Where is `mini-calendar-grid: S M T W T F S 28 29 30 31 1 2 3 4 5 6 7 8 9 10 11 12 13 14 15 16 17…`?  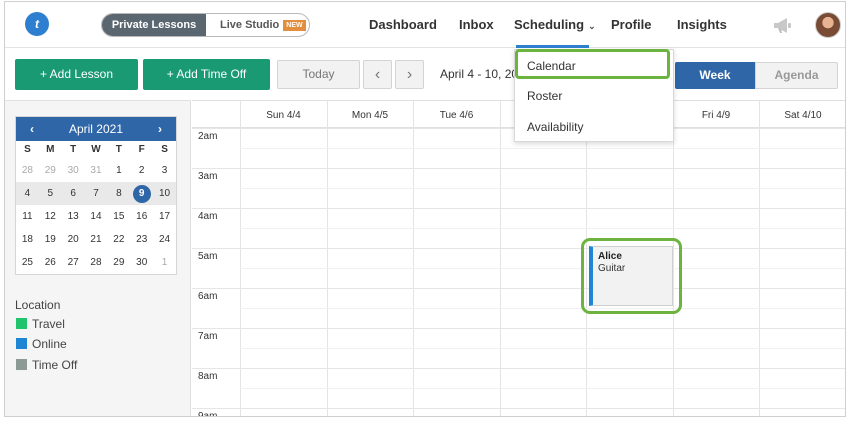
mini-calendar-grid: S M T W T F S 28 29 30 31 1 2 3 4 5 6 7 8 9 10 11 12 13 14 15 16 17… is located at coordinates (96, 207).